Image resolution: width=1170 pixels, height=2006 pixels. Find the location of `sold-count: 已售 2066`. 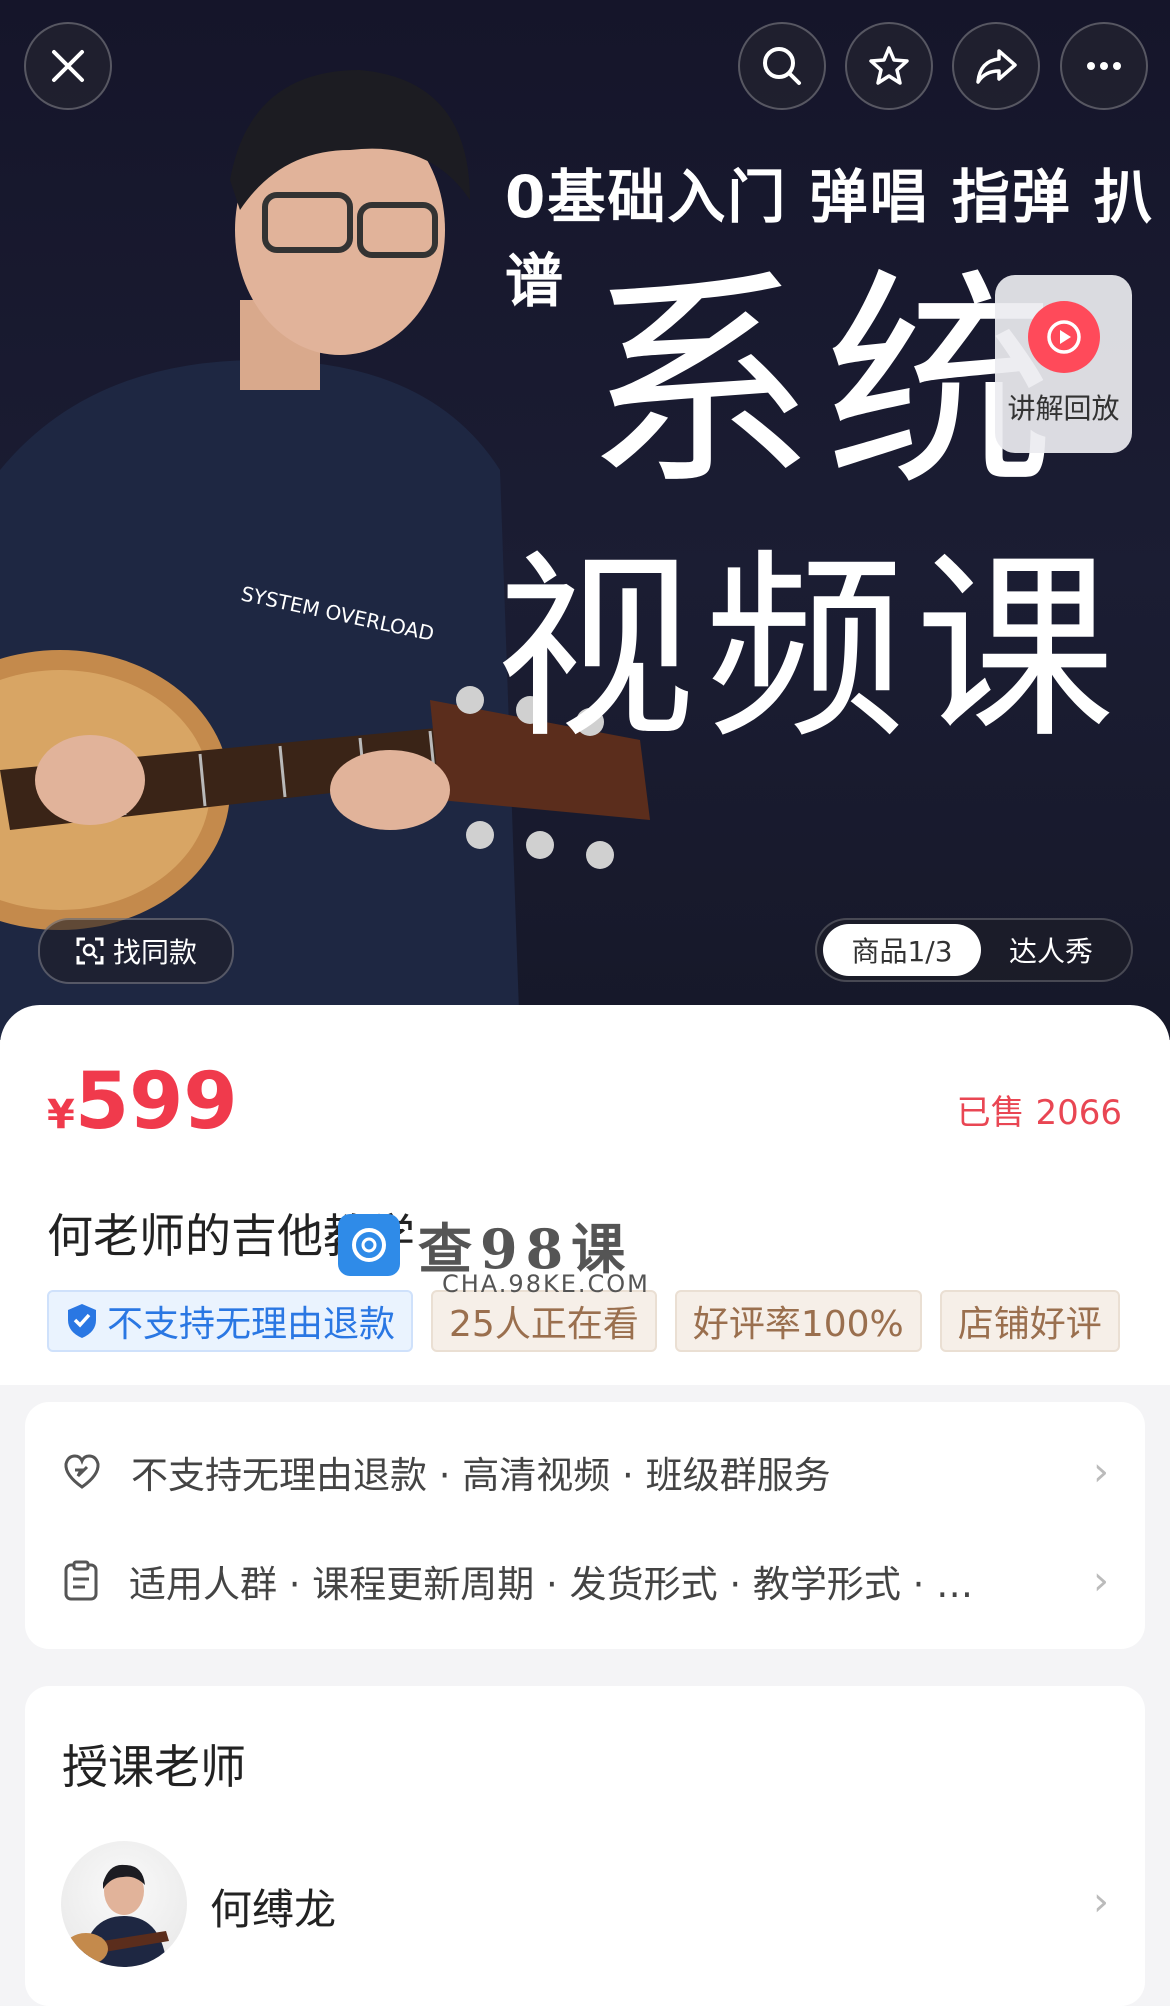

sold-count: 已售 2066 is located at coordinates (1039, 1113).